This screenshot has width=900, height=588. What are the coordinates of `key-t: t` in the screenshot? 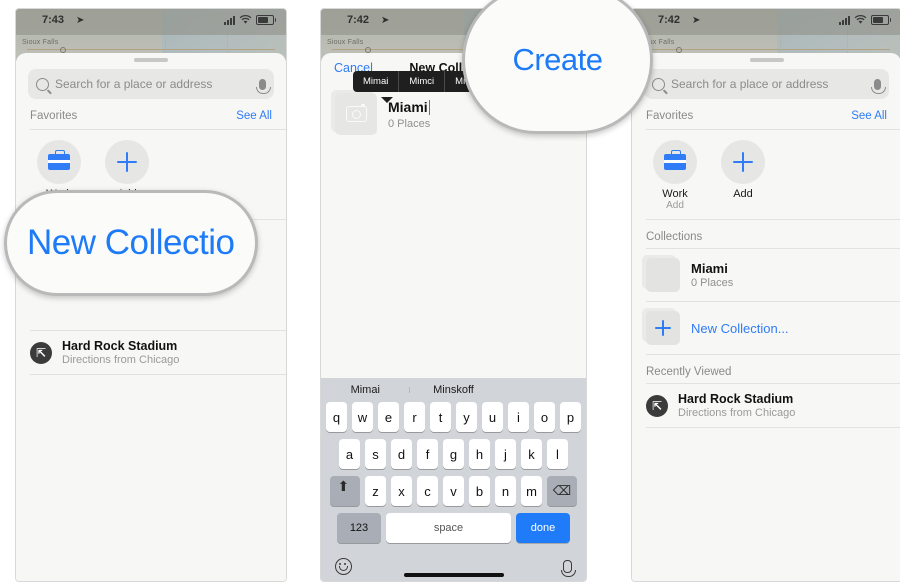 It's located at (440, 417).